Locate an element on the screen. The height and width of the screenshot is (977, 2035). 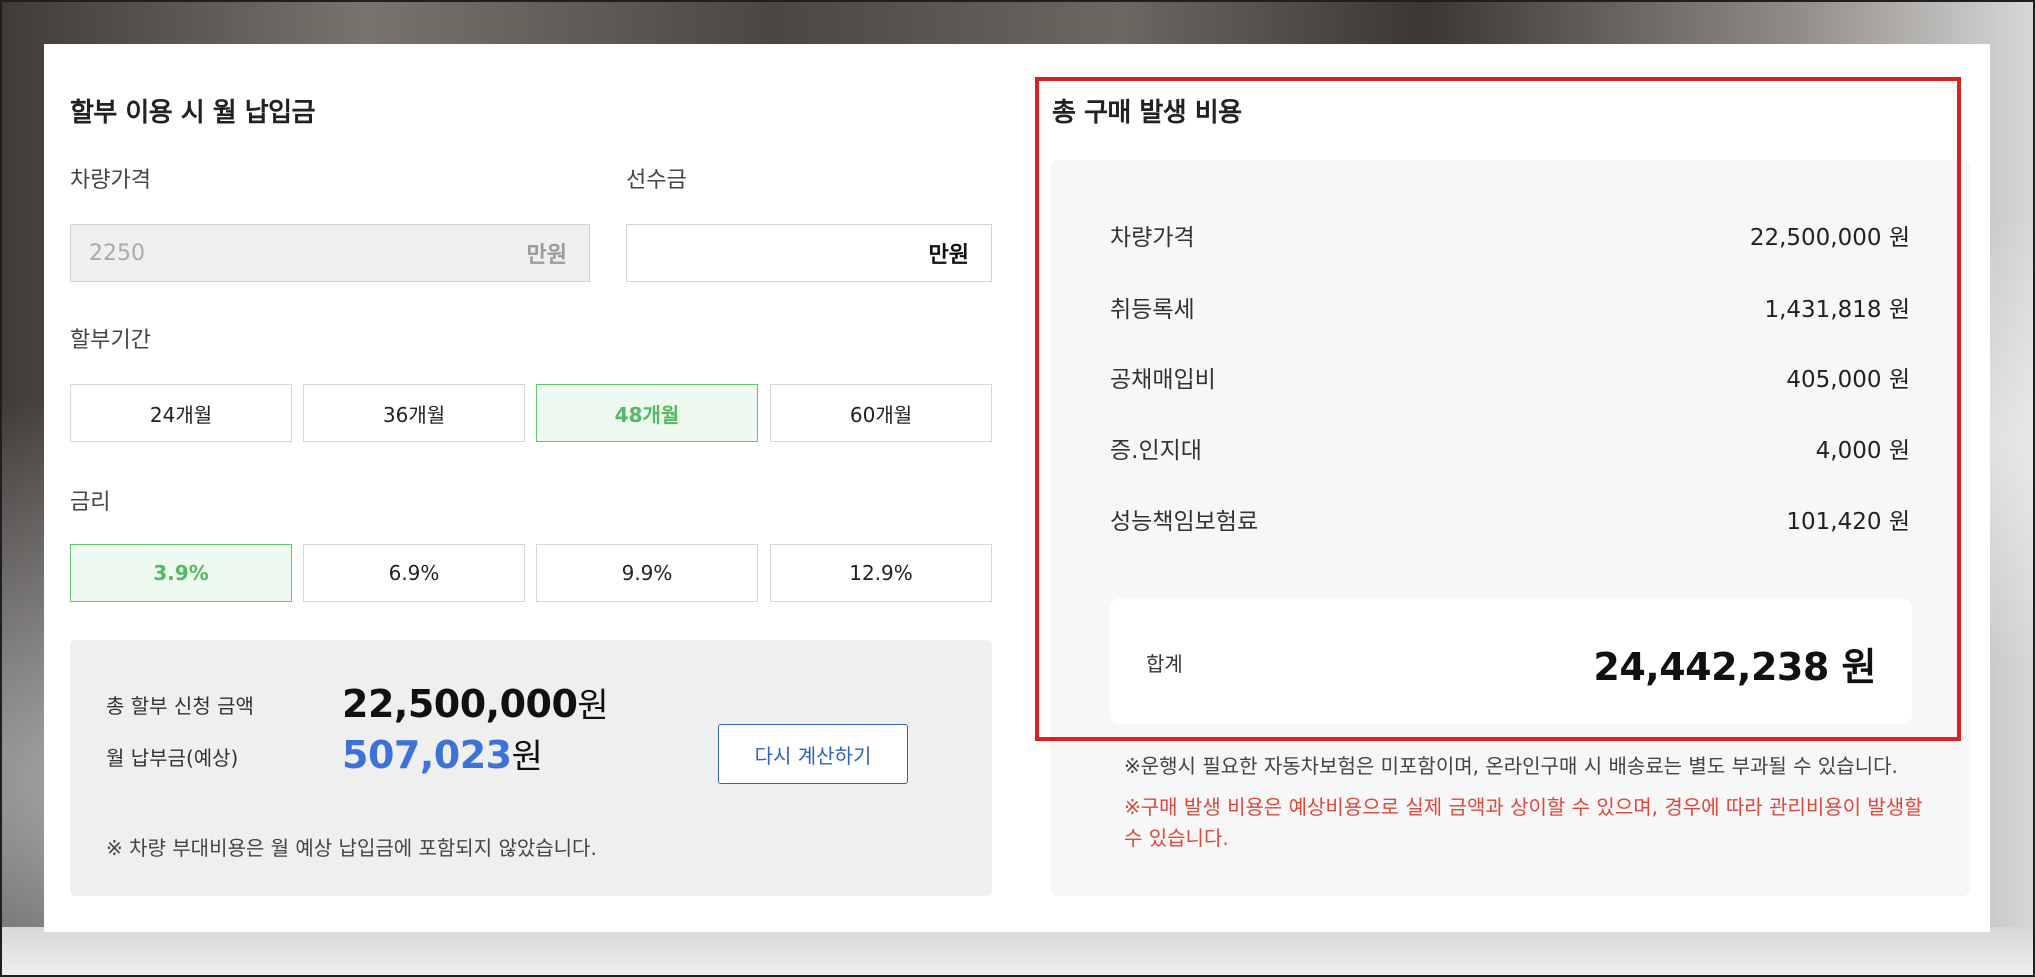
recalculate-button: 다시 계산하기 is located at coordinates (813, 754).